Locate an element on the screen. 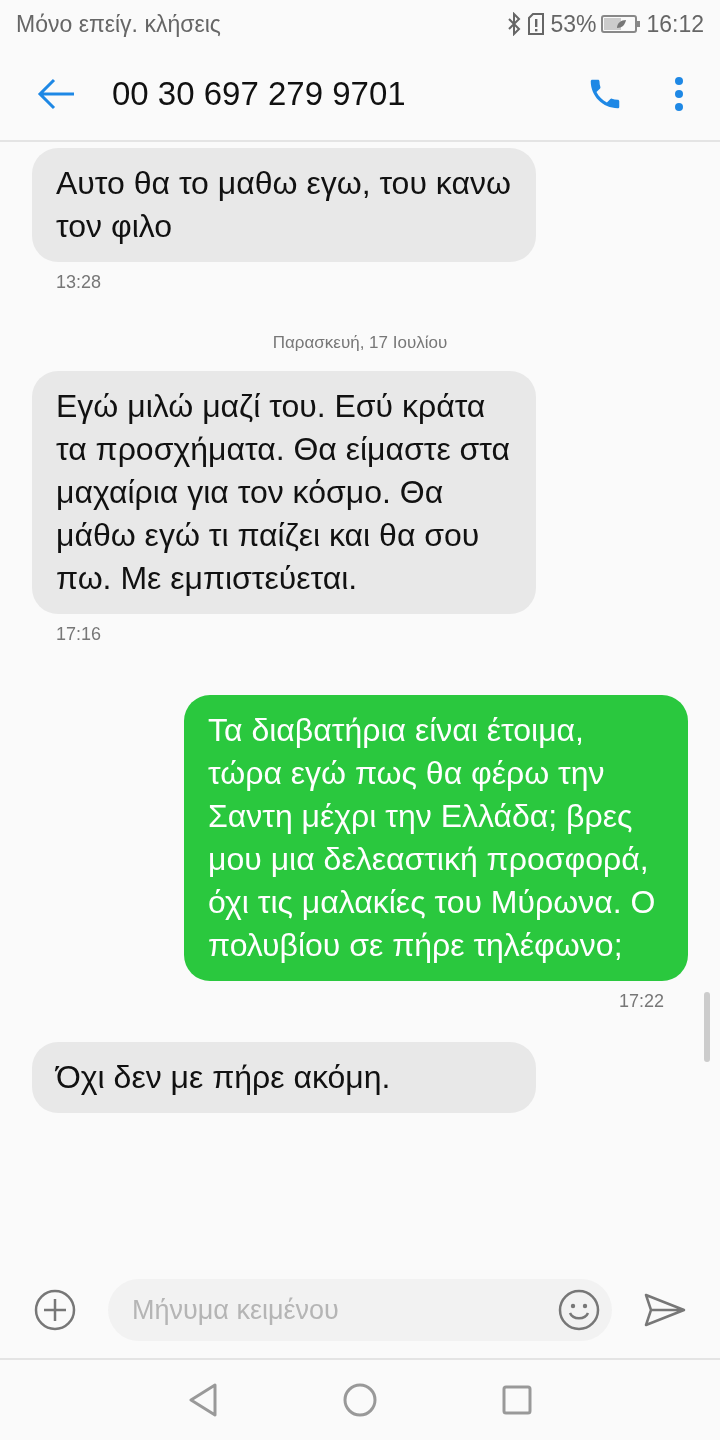  message-time: 17:16 is located at coordinates (79, 634).